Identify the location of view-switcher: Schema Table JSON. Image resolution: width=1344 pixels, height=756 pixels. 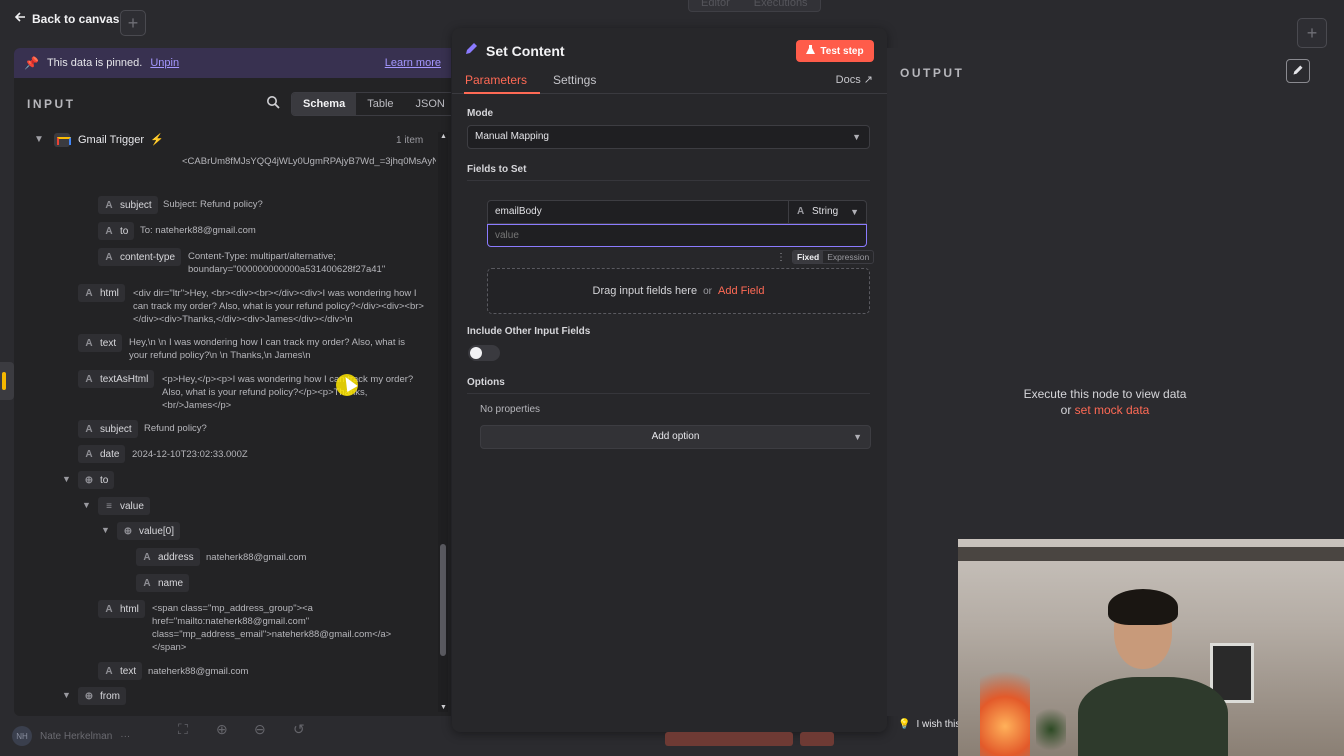
(371, 104).